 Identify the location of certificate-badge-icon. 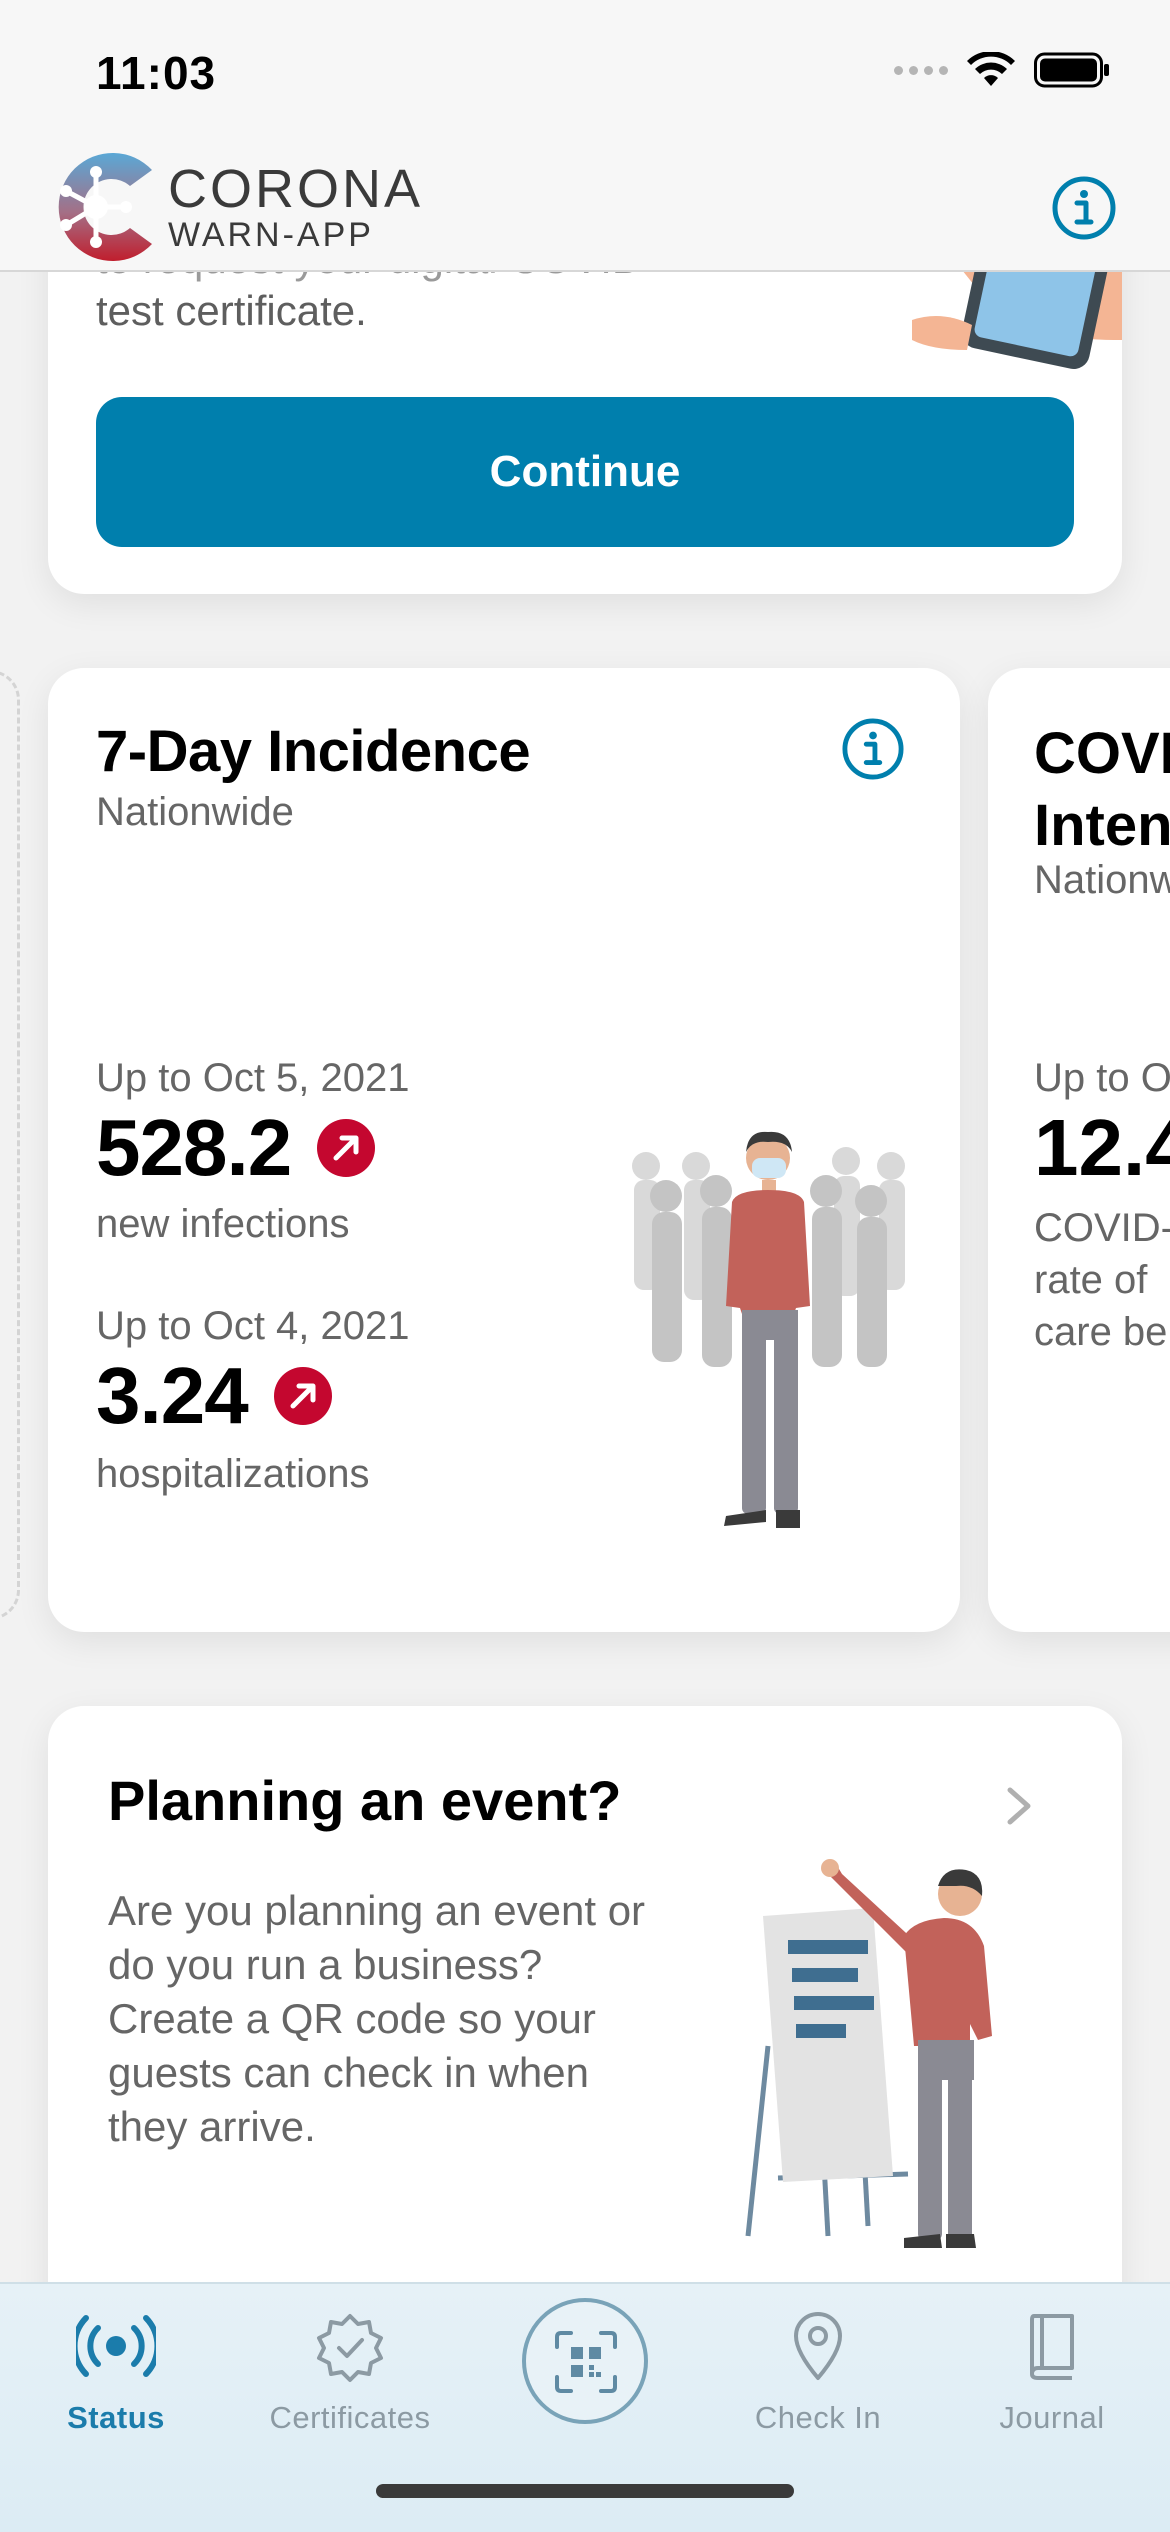
(350, 2348).